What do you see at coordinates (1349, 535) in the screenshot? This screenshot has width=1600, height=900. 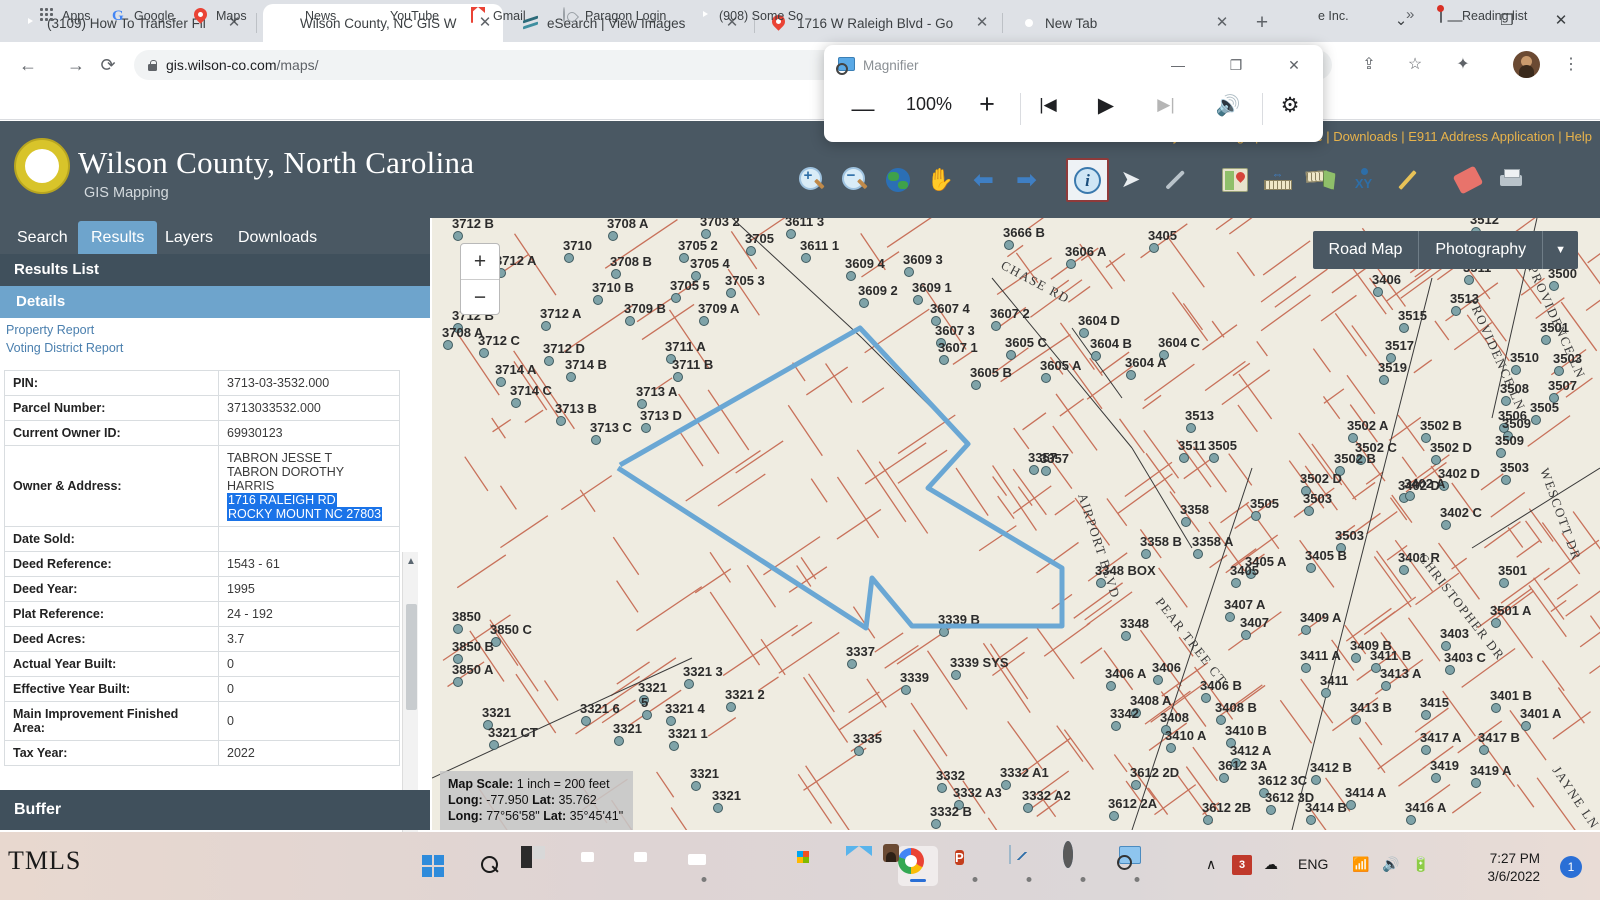 I see `svg-text: 3503` at bounding box center [1349, 535].